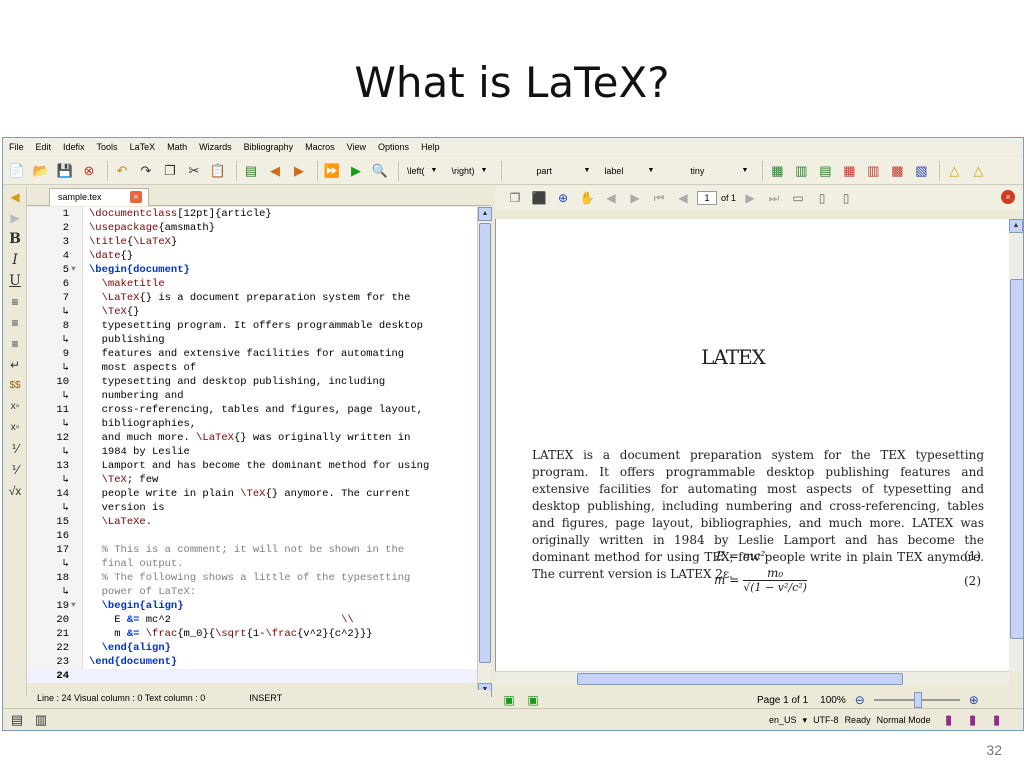 This screenshot has width=1024, height=768. Describe the element at coordinates (252, 242) in the screenshot. I see `code-line: 3 \title{\LaTeX}` at that location.